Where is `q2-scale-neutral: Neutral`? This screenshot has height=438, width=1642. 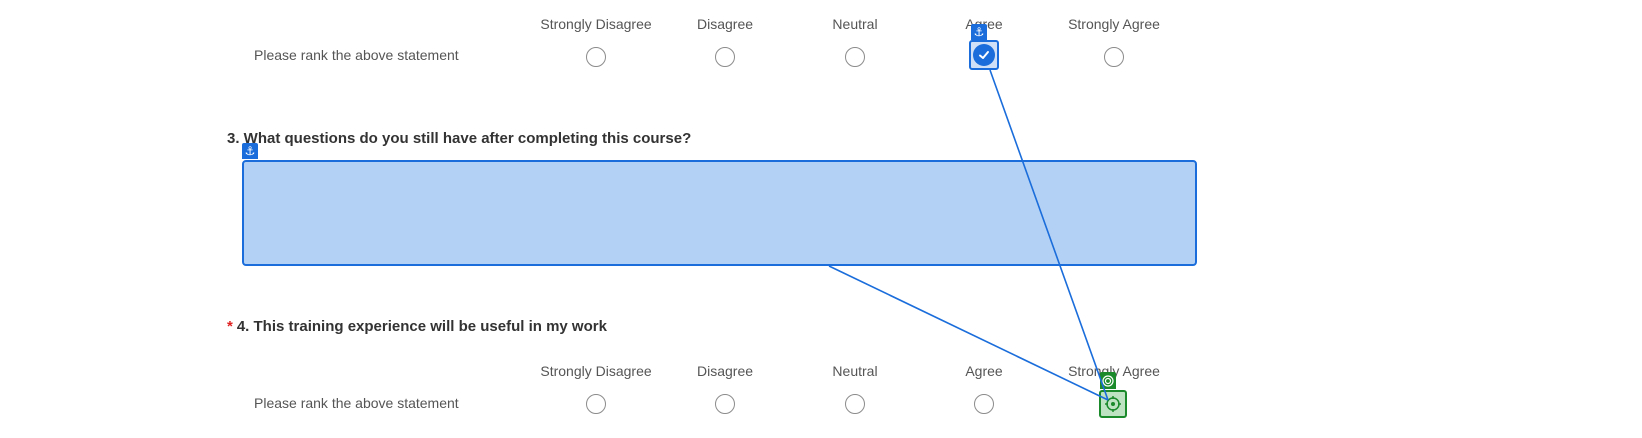 q2-scale-neutral: Neutral is located at coordinates (855, 24).